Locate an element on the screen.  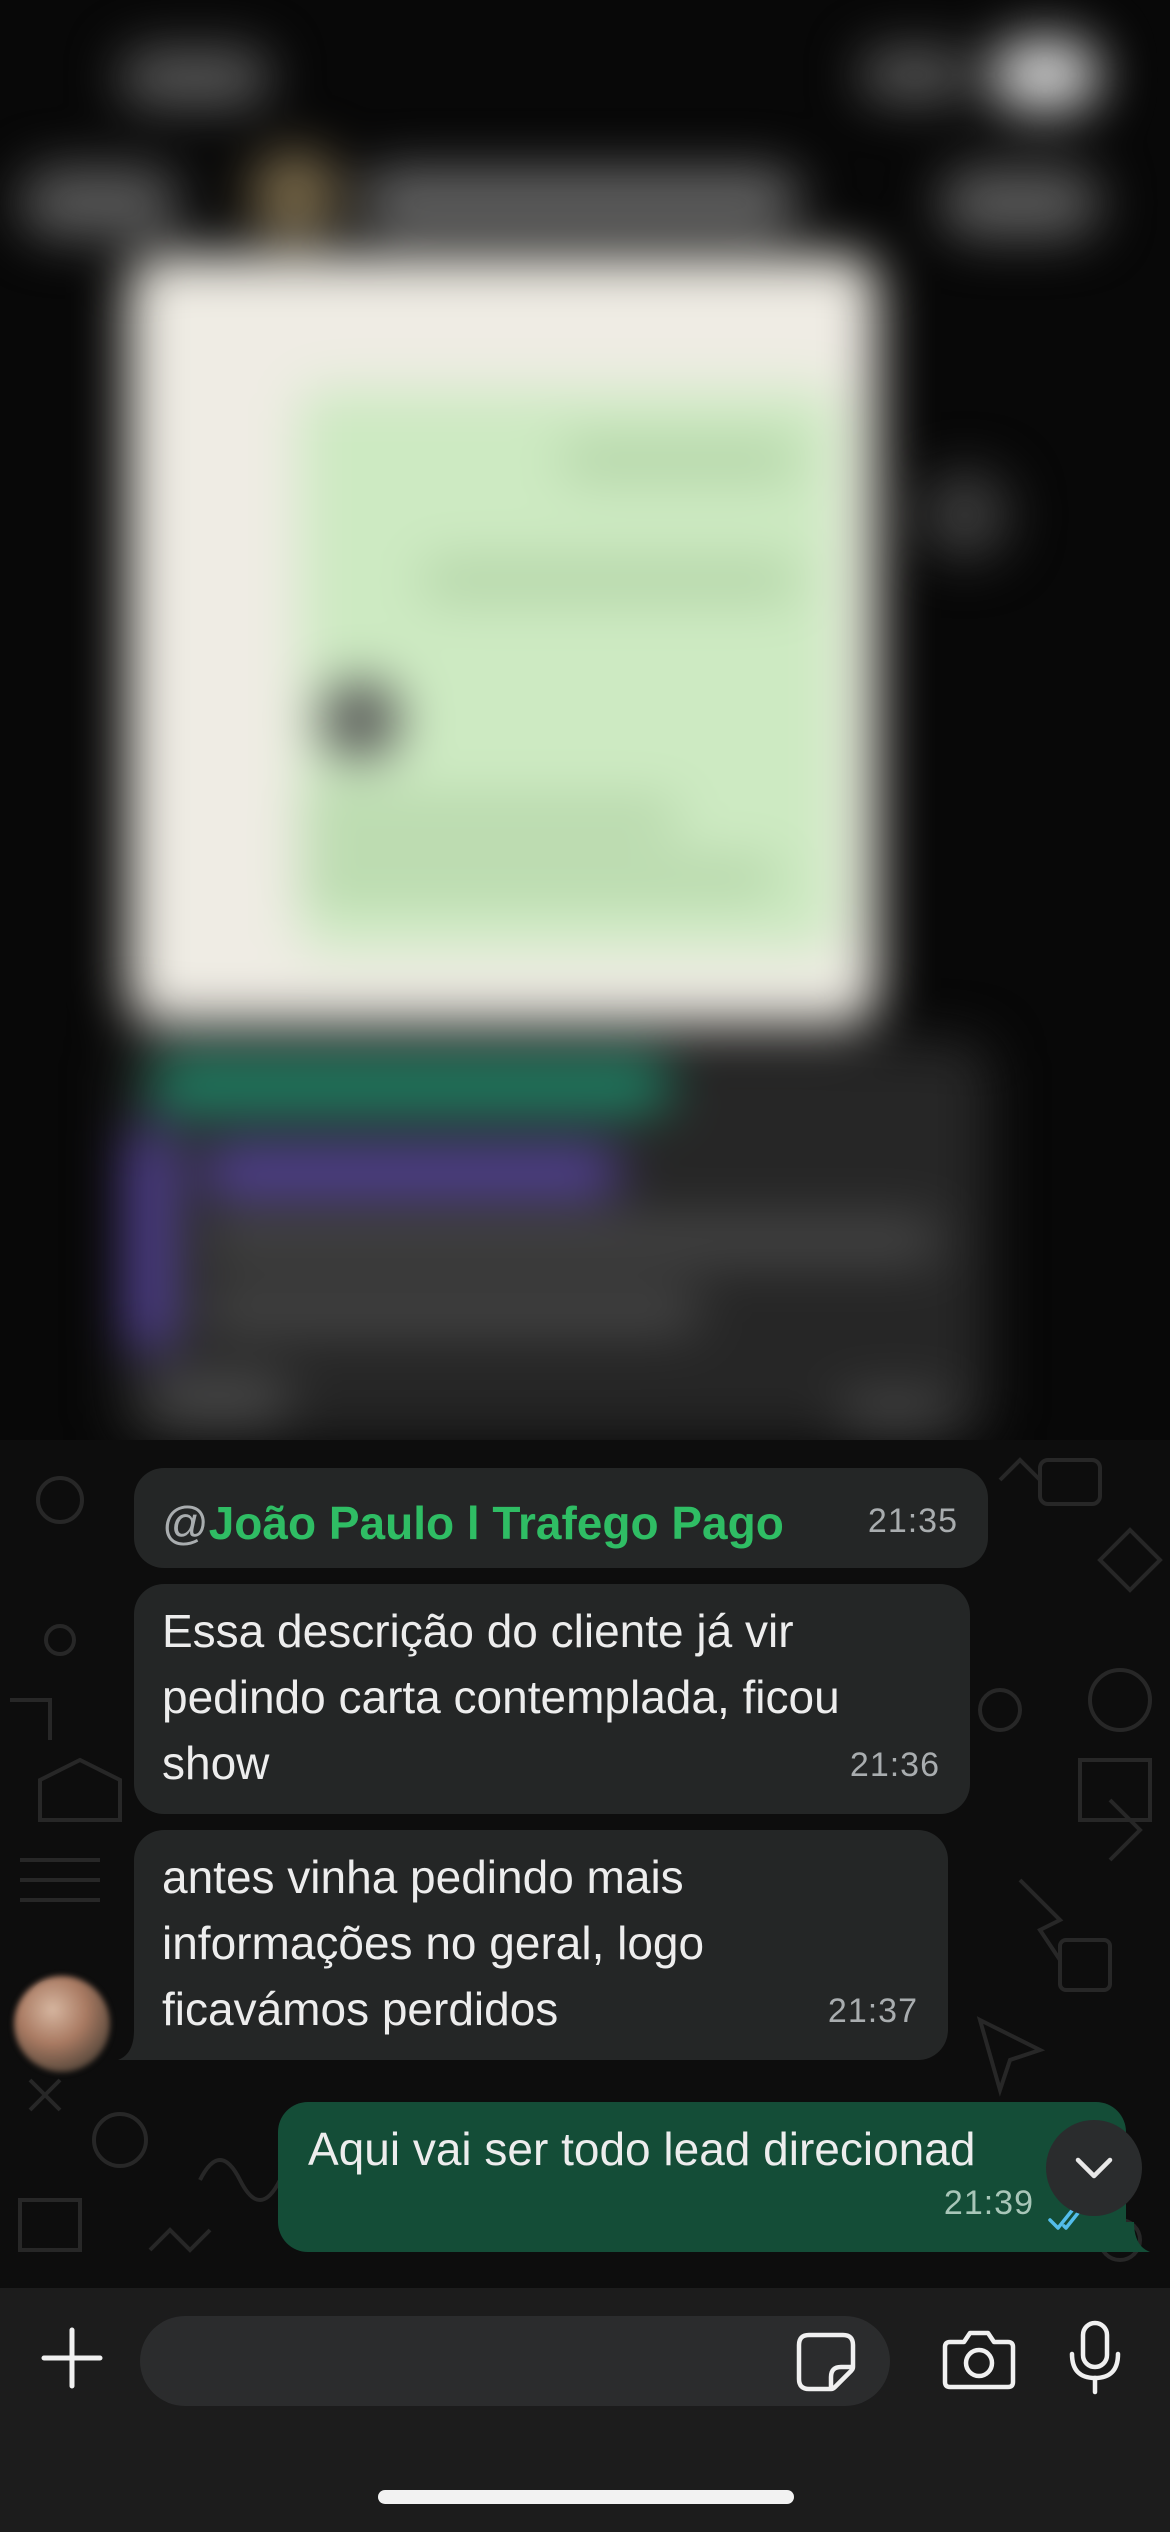
mention-text: @João Paulo l Trafego Pago is located at coordinates (561, 1523).